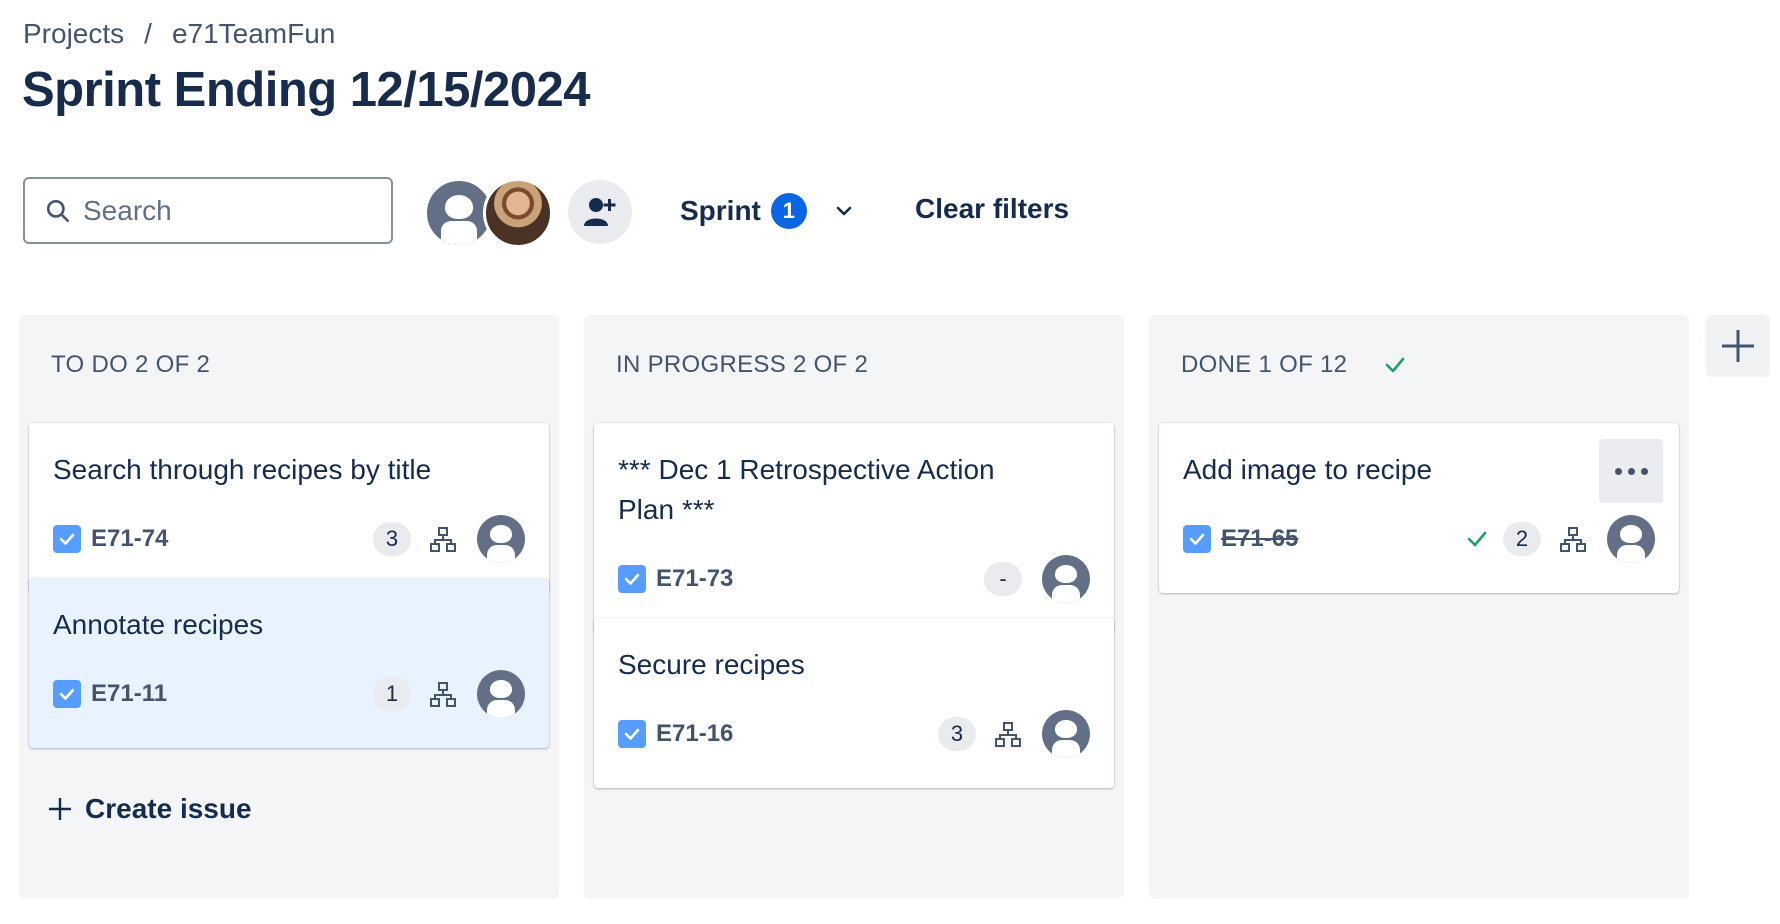 The height and width of the screenshot is (924, 1780). Describe the element at coordinates (253, 34) in the screenshot. I see `breadcrumb-project-link: e71TeamFun` at that location.